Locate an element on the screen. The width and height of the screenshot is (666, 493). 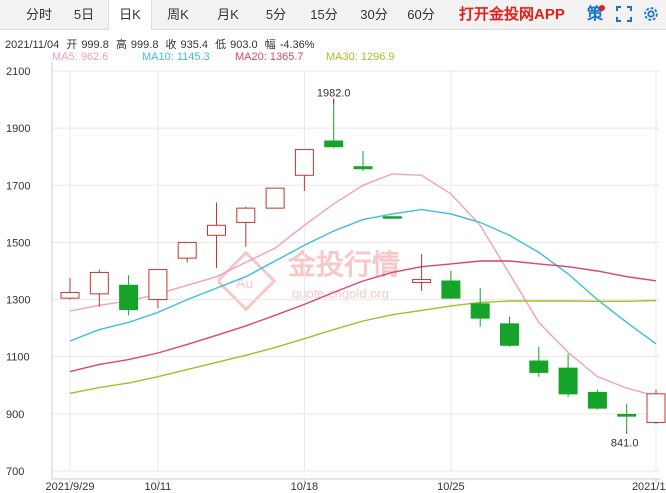
y-tick-label: 2100 is located at coordinates (18, 72).